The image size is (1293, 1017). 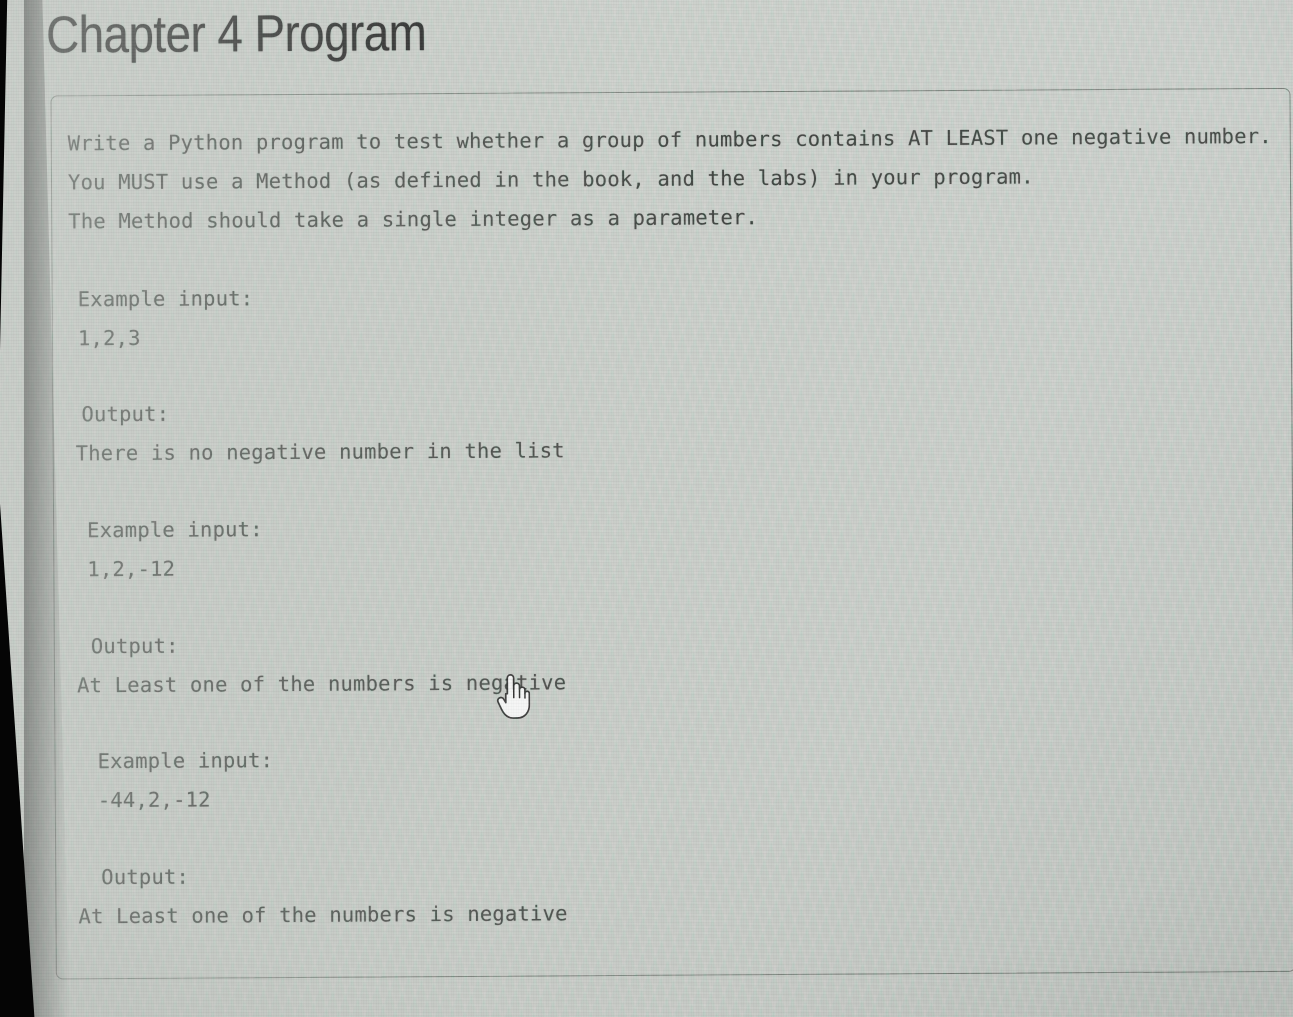 I want to click on example-3-input-value: -44,2,-12, so click(x=154, y=800).